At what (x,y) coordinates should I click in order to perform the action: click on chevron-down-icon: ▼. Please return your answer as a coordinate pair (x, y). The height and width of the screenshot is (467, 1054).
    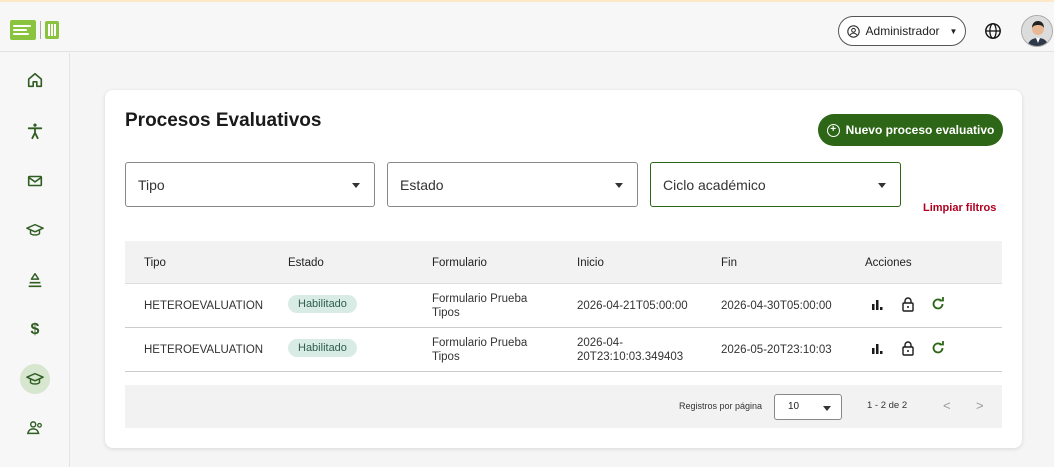
    Looking at the image, I should click on (953, 31).